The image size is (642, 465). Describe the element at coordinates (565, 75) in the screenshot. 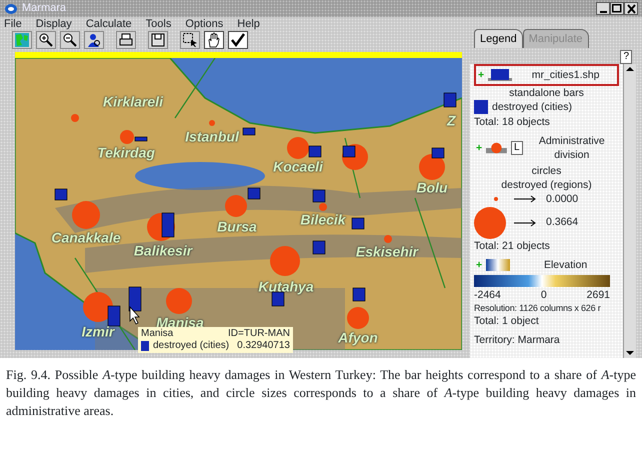

I see `layer-name: mr_cities1.shp` at that location.